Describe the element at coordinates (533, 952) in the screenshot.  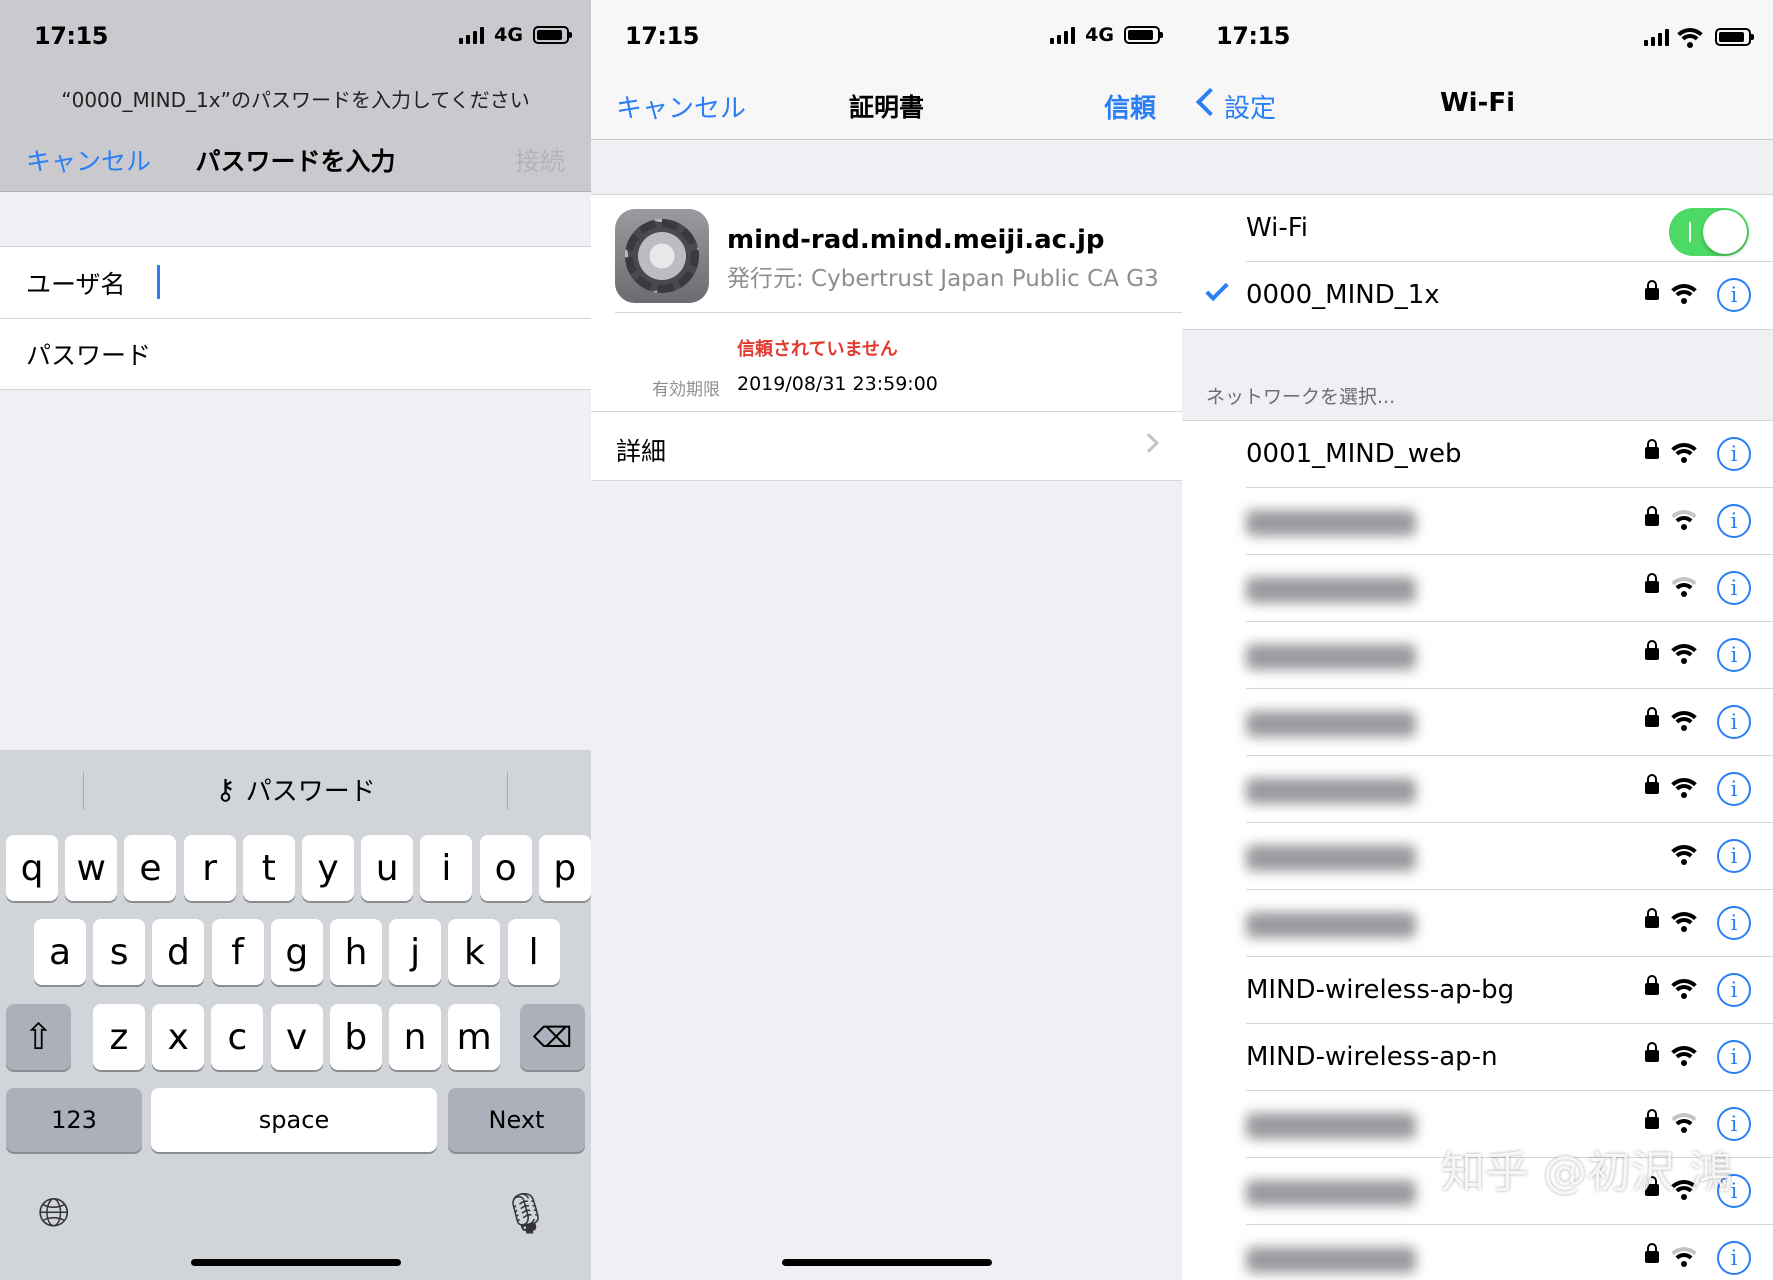
I see `key-l: l` at that location.